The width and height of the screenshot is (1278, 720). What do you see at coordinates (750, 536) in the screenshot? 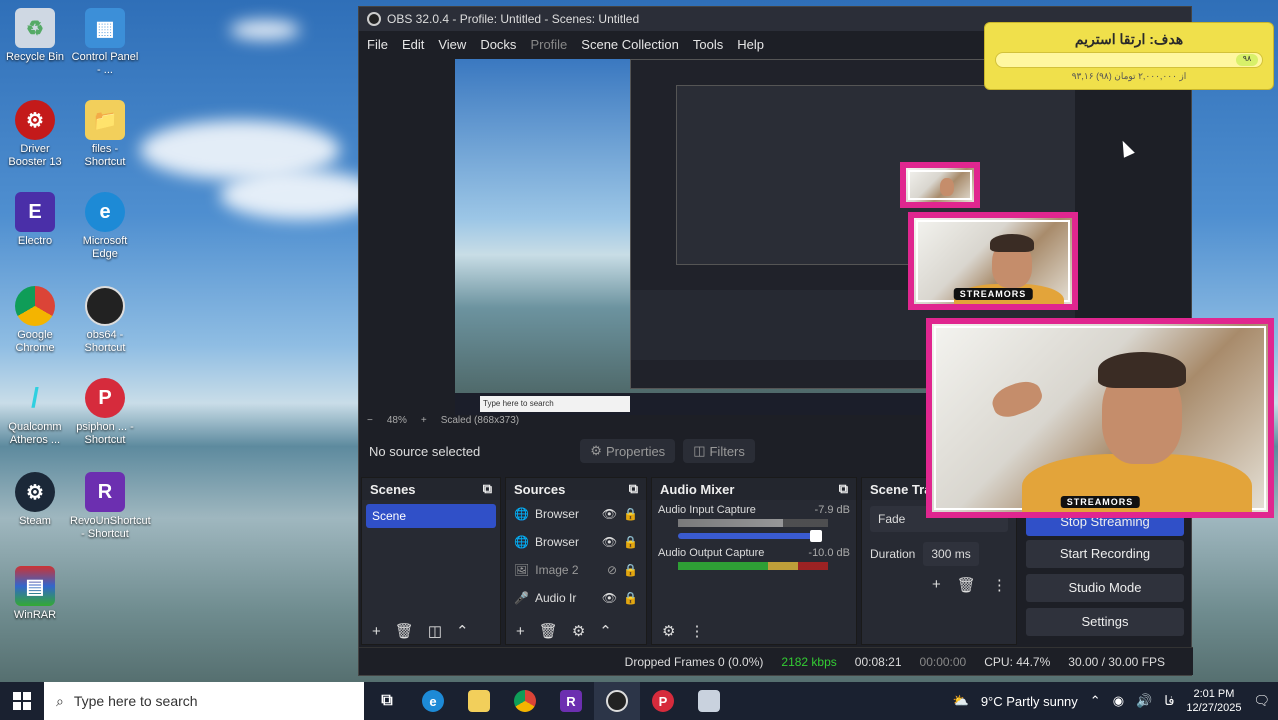
I see `volume-slider` at bounding box center [750, 536].